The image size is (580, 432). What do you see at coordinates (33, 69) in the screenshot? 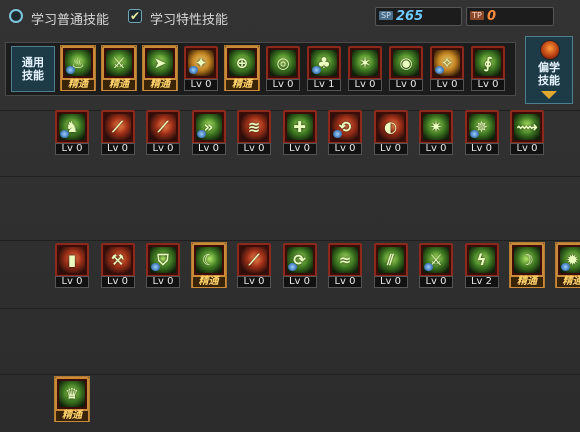
I see `common-skills-label: 通用技能` at bounding box center [33, 69].